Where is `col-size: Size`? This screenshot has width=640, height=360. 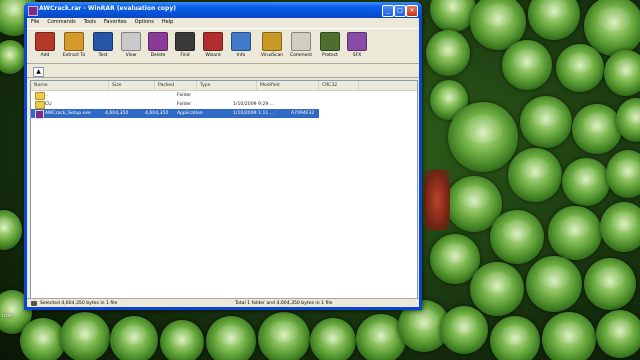
col-size: Size is located at coordinates (132, 85).